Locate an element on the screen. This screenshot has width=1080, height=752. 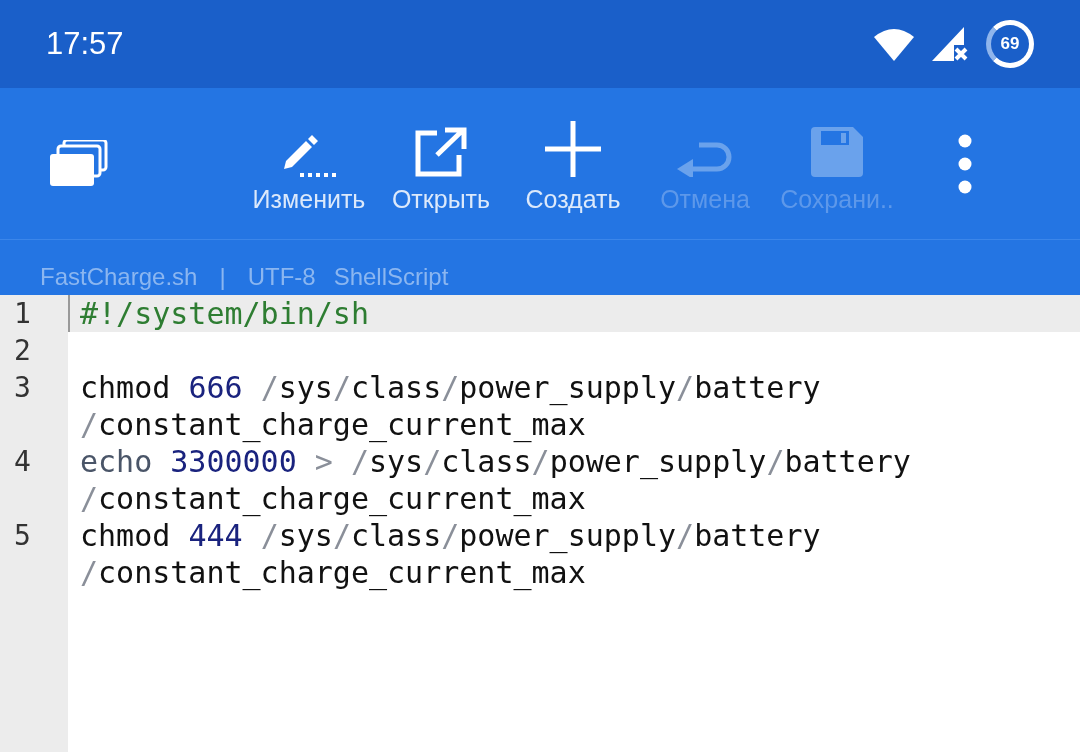
undo-arrow-icon is located at coordinates (705, 158).